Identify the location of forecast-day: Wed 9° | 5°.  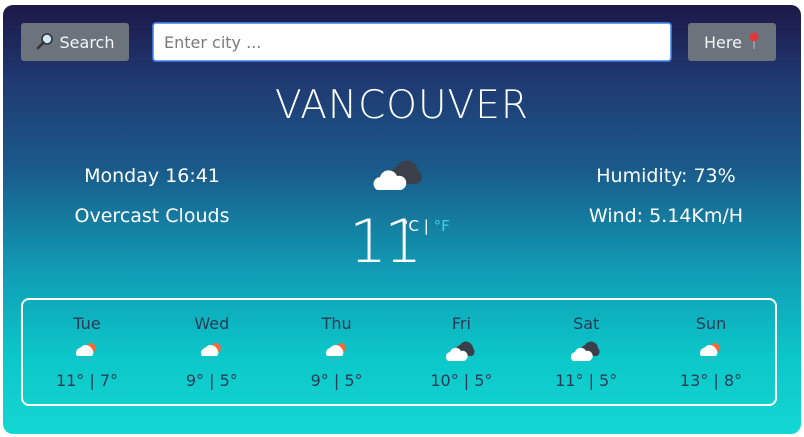
(212, 352).